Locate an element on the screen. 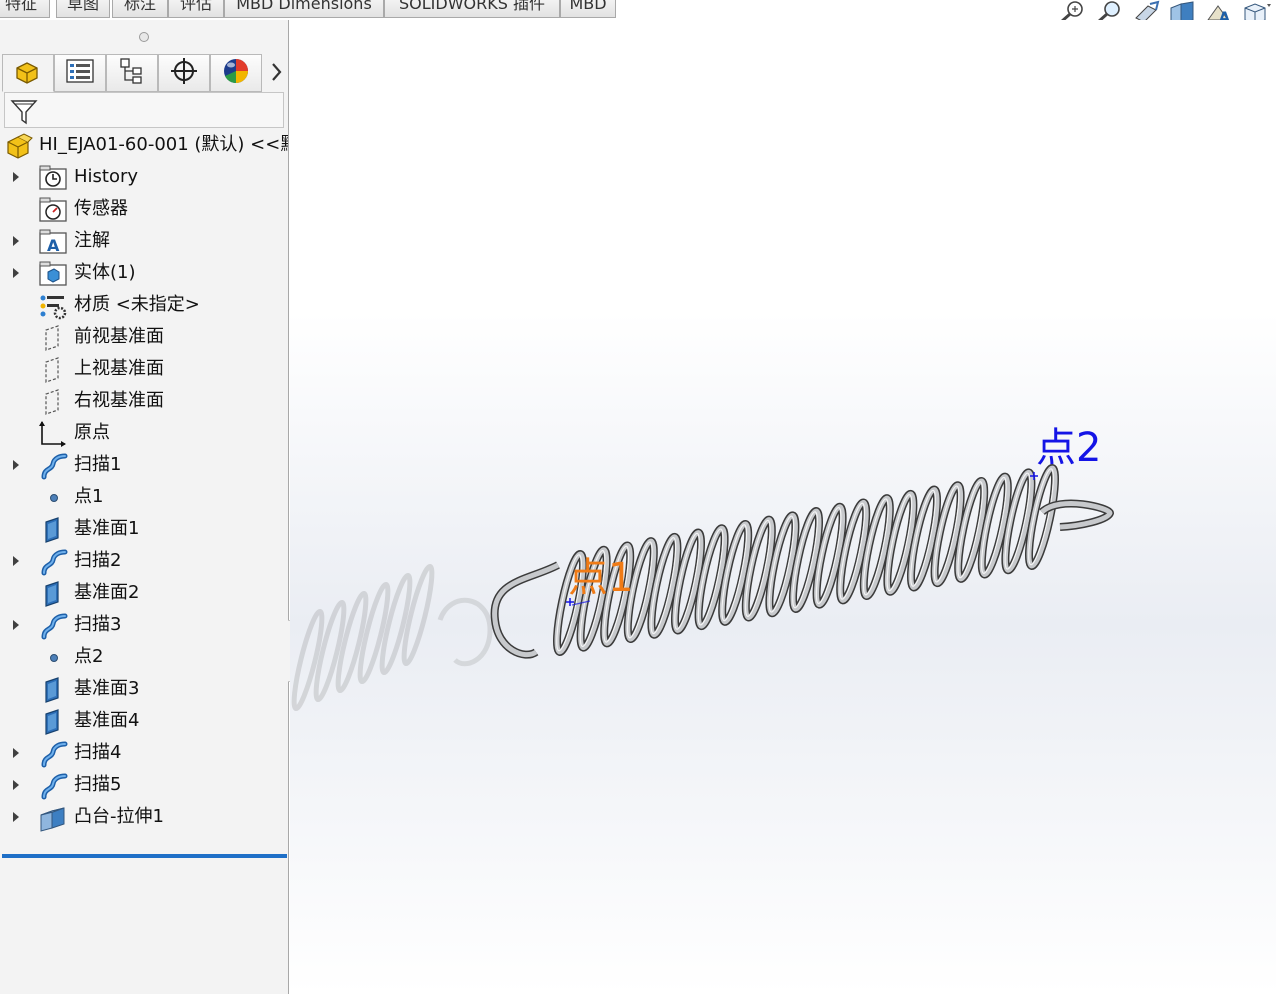 This screenshot has height=994, width=1276. part-icon is located at coordinates (19, 146).